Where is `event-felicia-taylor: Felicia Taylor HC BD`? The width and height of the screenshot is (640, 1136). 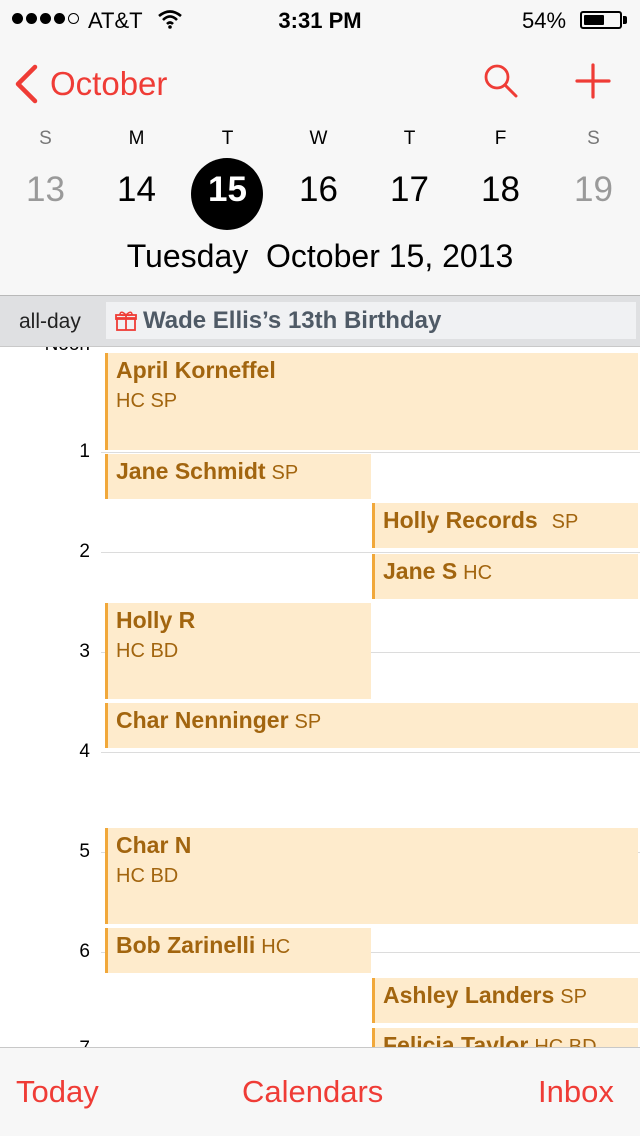 event-felicia-taylor: Felicia Taylor HC BD is located at coordinates (505, 1037).